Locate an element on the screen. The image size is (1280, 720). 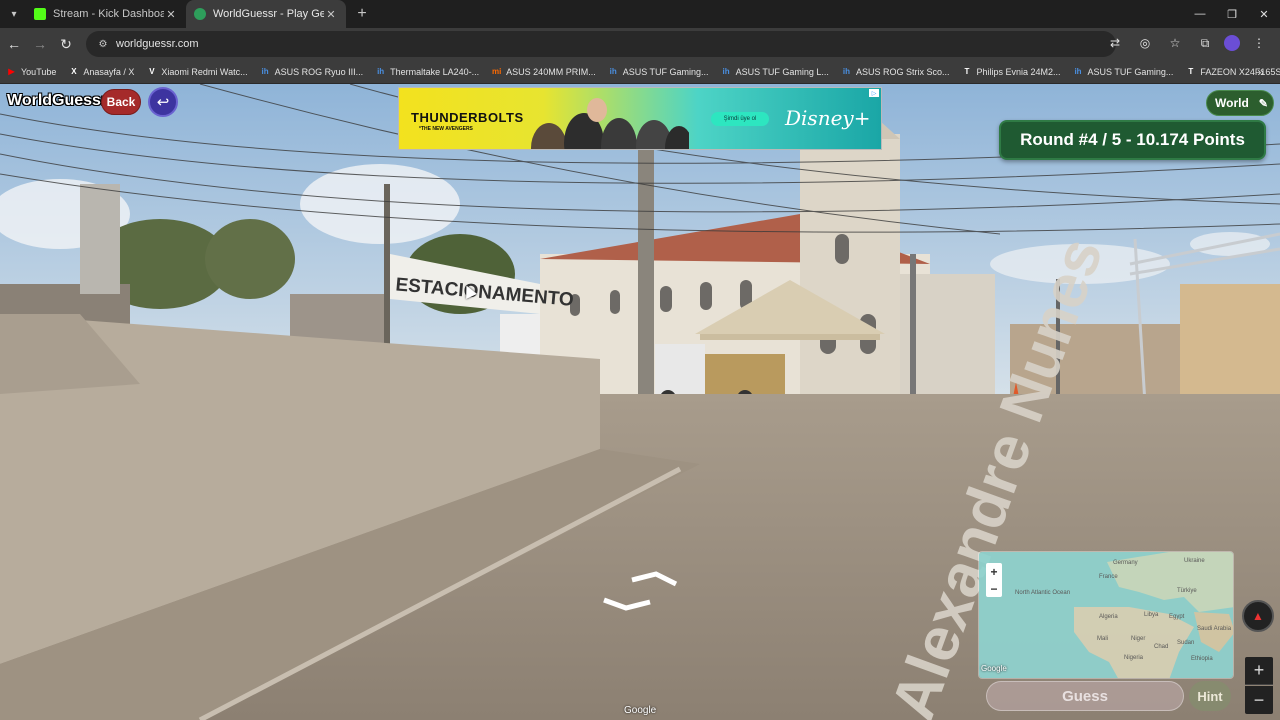
tab-title: WorldGuessr - Play Geoguessr is located at coordinates (268, 14).